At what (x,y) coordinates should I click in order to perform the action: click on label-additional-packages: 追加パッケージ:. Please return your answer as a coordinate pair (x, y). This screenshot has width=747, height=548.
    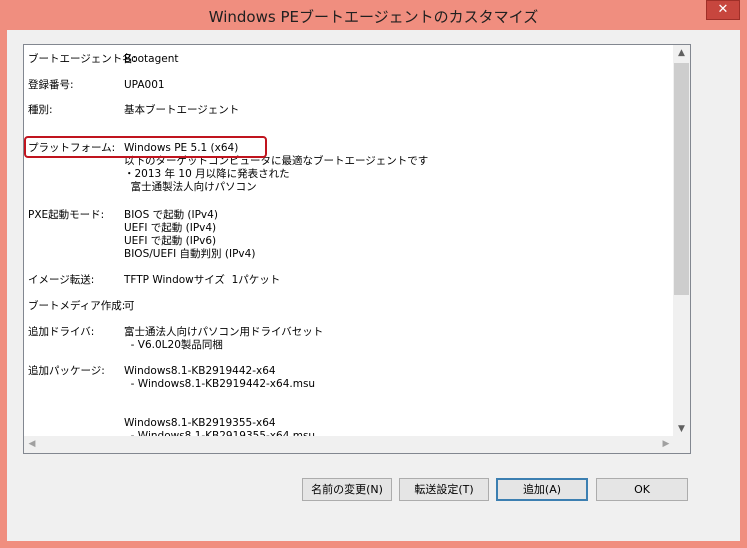
    Looking at the image, I should click on (66, 371).